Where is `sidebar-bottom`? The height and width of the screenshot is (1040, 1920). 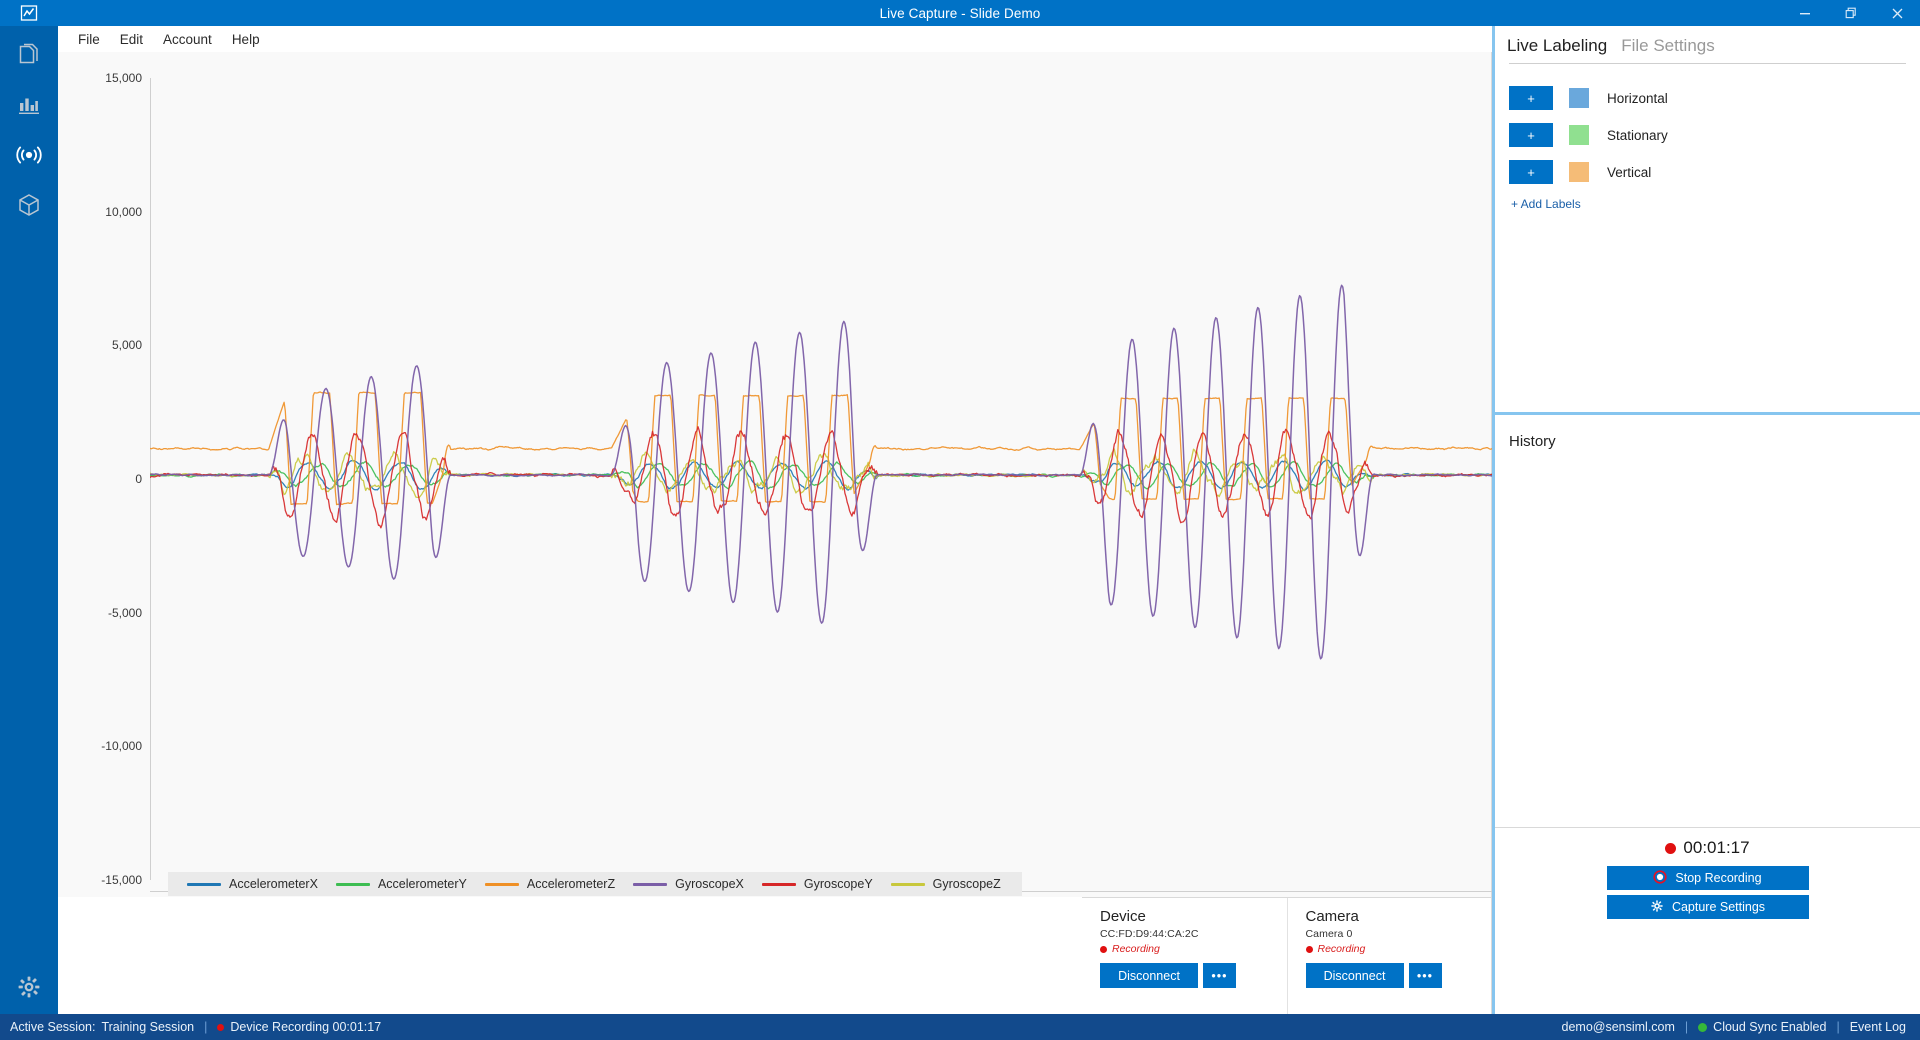
sidebar-bottom is located at coordinates (29, 989).